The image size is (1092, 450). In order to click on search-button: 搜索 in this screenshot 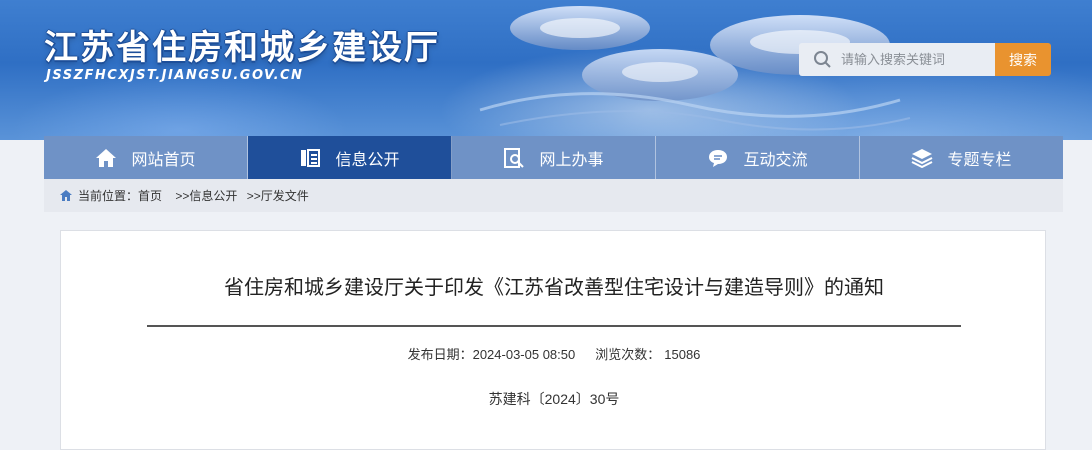, I will do `click(1023, 59)`.